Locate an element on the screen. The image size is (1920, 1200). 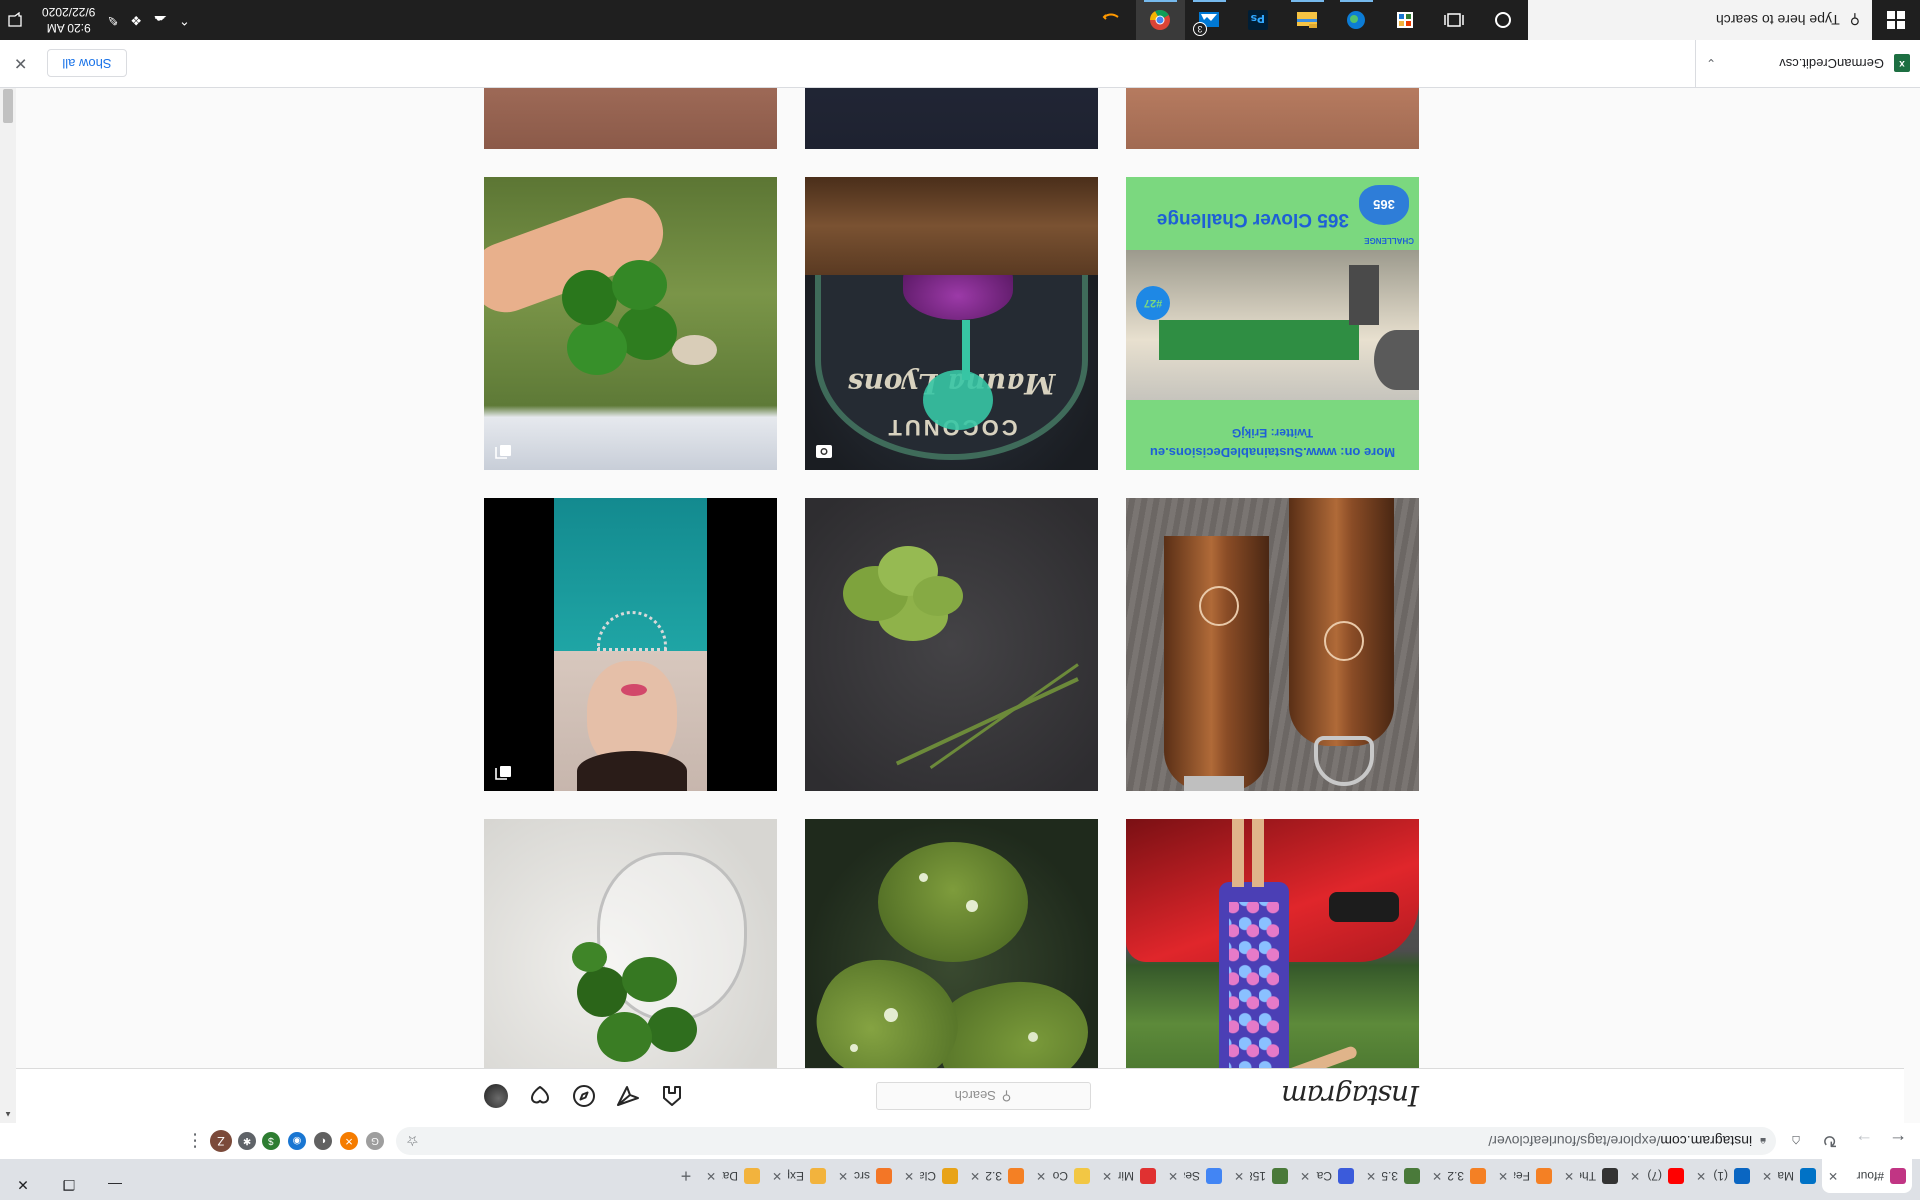
browser-tab: Class ✕ is located at coordinates (931, 1176).